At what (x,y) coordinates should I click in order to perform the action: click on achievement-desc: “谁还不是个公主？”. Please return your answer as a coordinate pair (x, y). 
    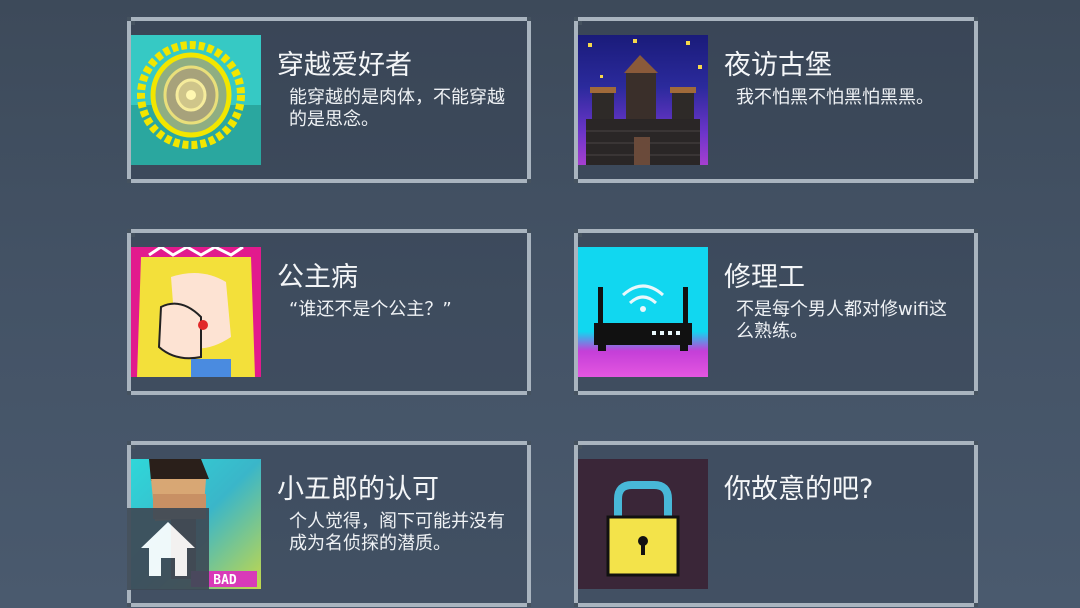
    Looking at the image, I should click on (370, 309).